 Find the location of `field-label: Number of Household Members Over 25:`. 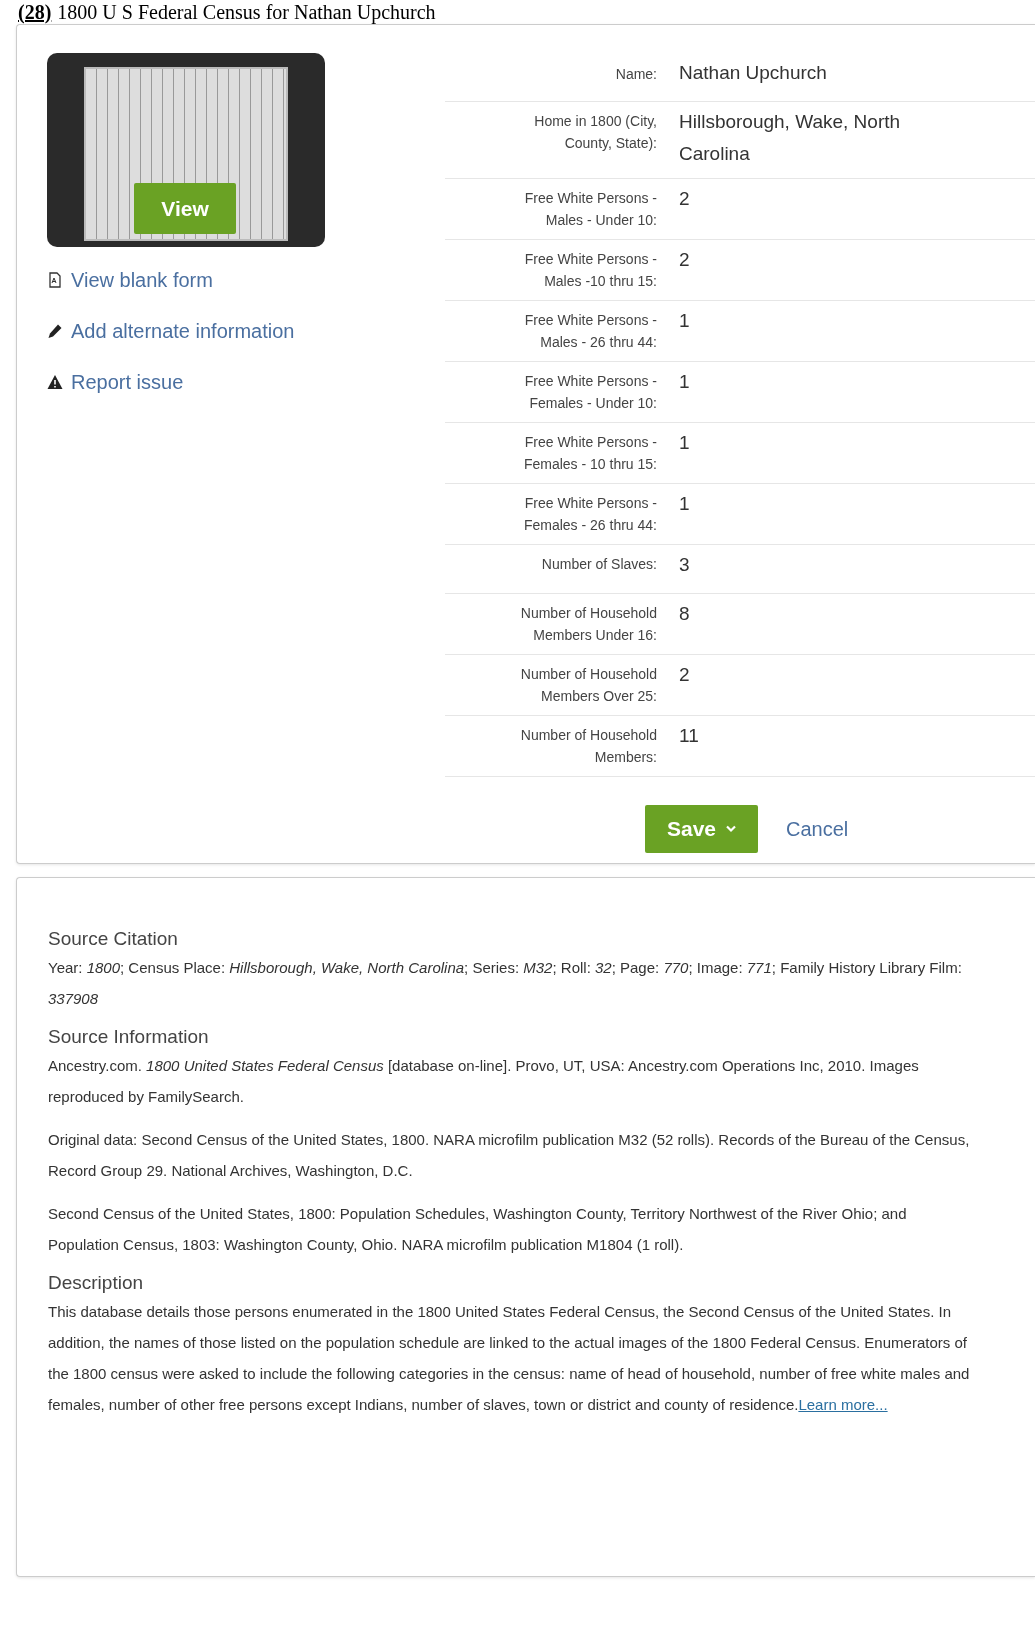

field-label: Number of Household Members Over 25: is located at coordinates (588, 685).